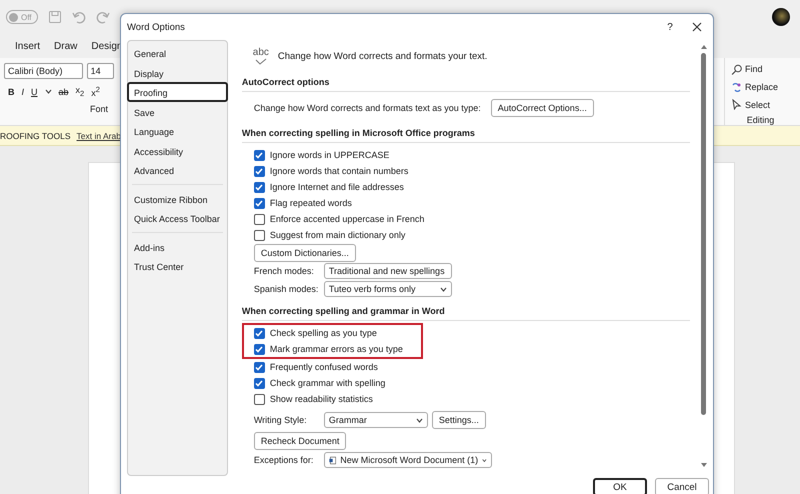 Image resolution: width=800 pixels, height=494 pixels. Describe the element at coordinates (337, 187) in the screenshot. I see `checkbox-label: Ignore Internet and file addresses` at that location.